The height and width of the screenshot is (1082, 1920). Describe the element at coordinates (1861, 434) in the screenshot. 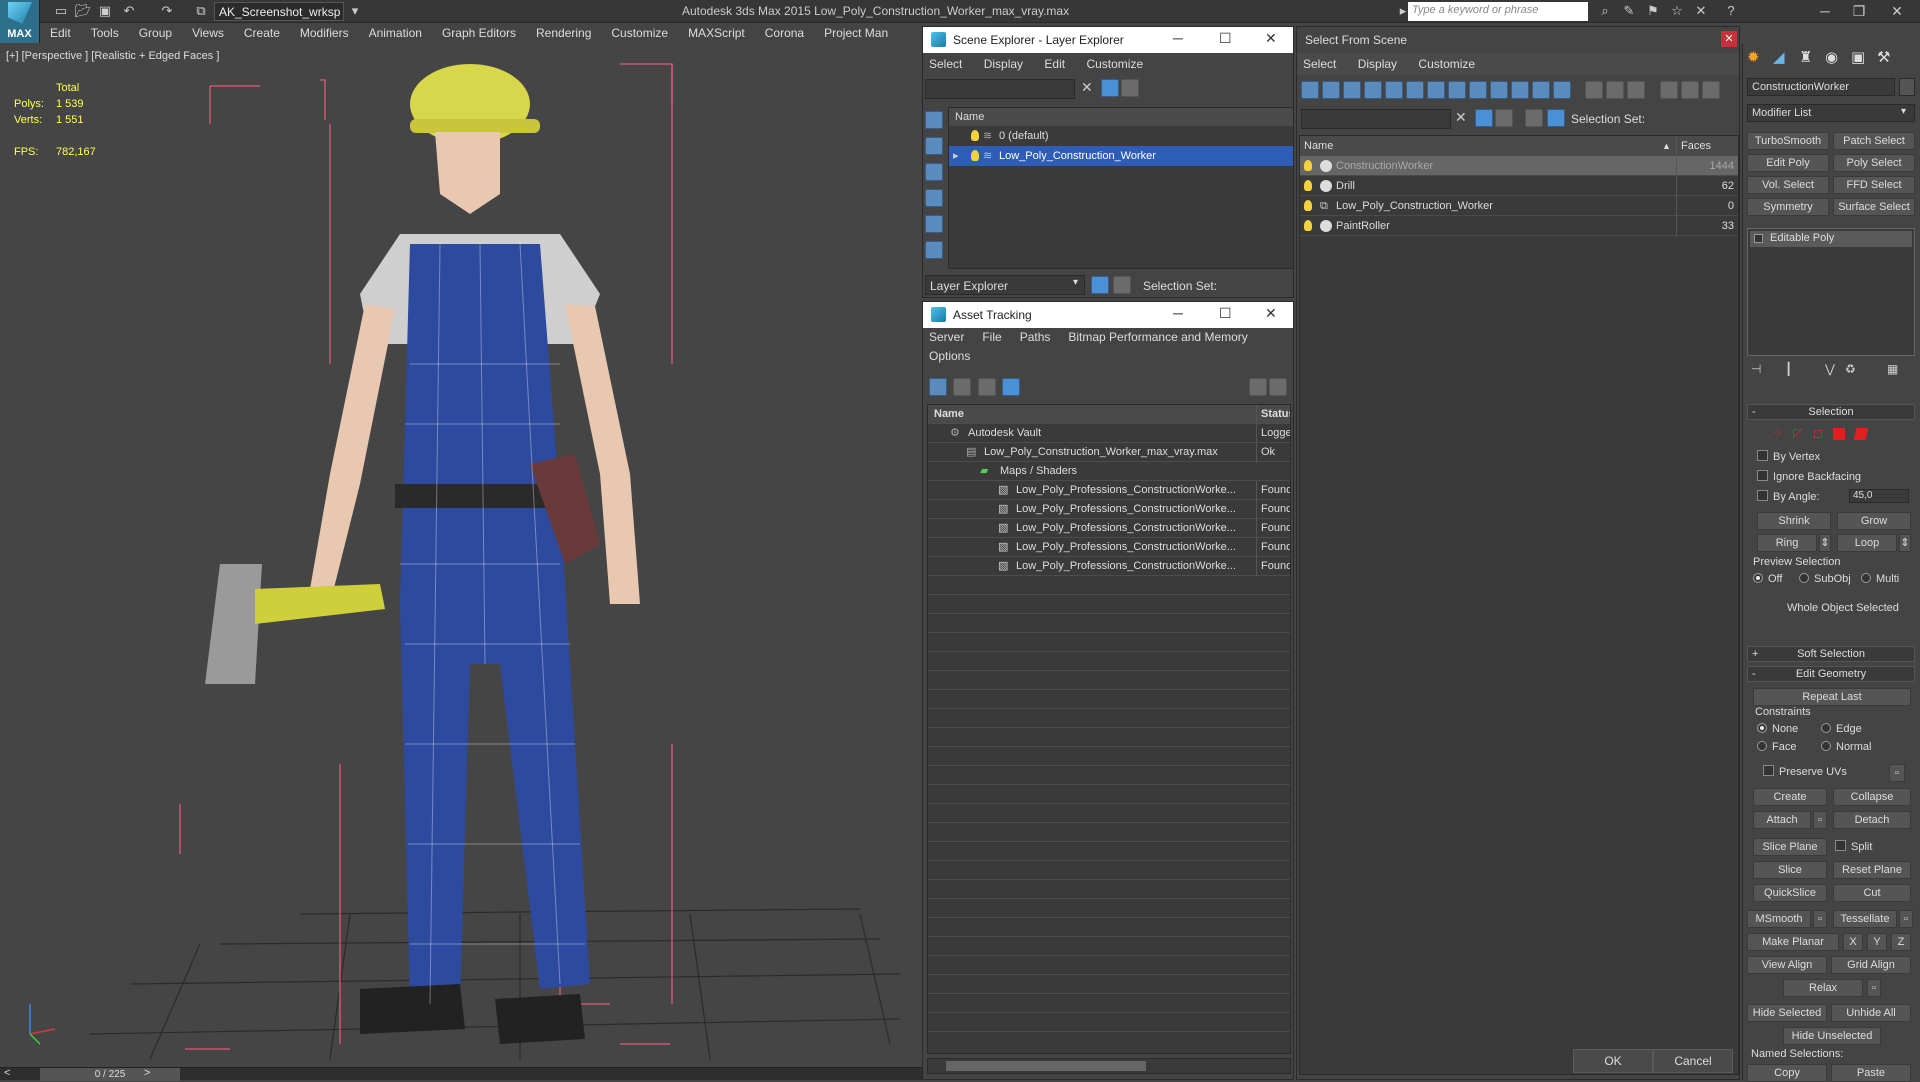

I see `element-icon` at that location.